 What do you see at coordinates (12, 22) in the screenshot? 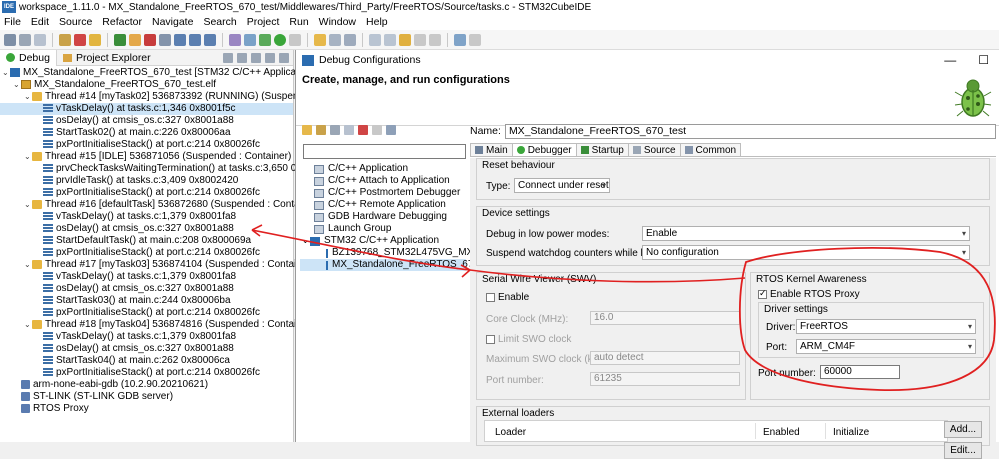
I see `menu-file: File` at bounding box center [12, 22].